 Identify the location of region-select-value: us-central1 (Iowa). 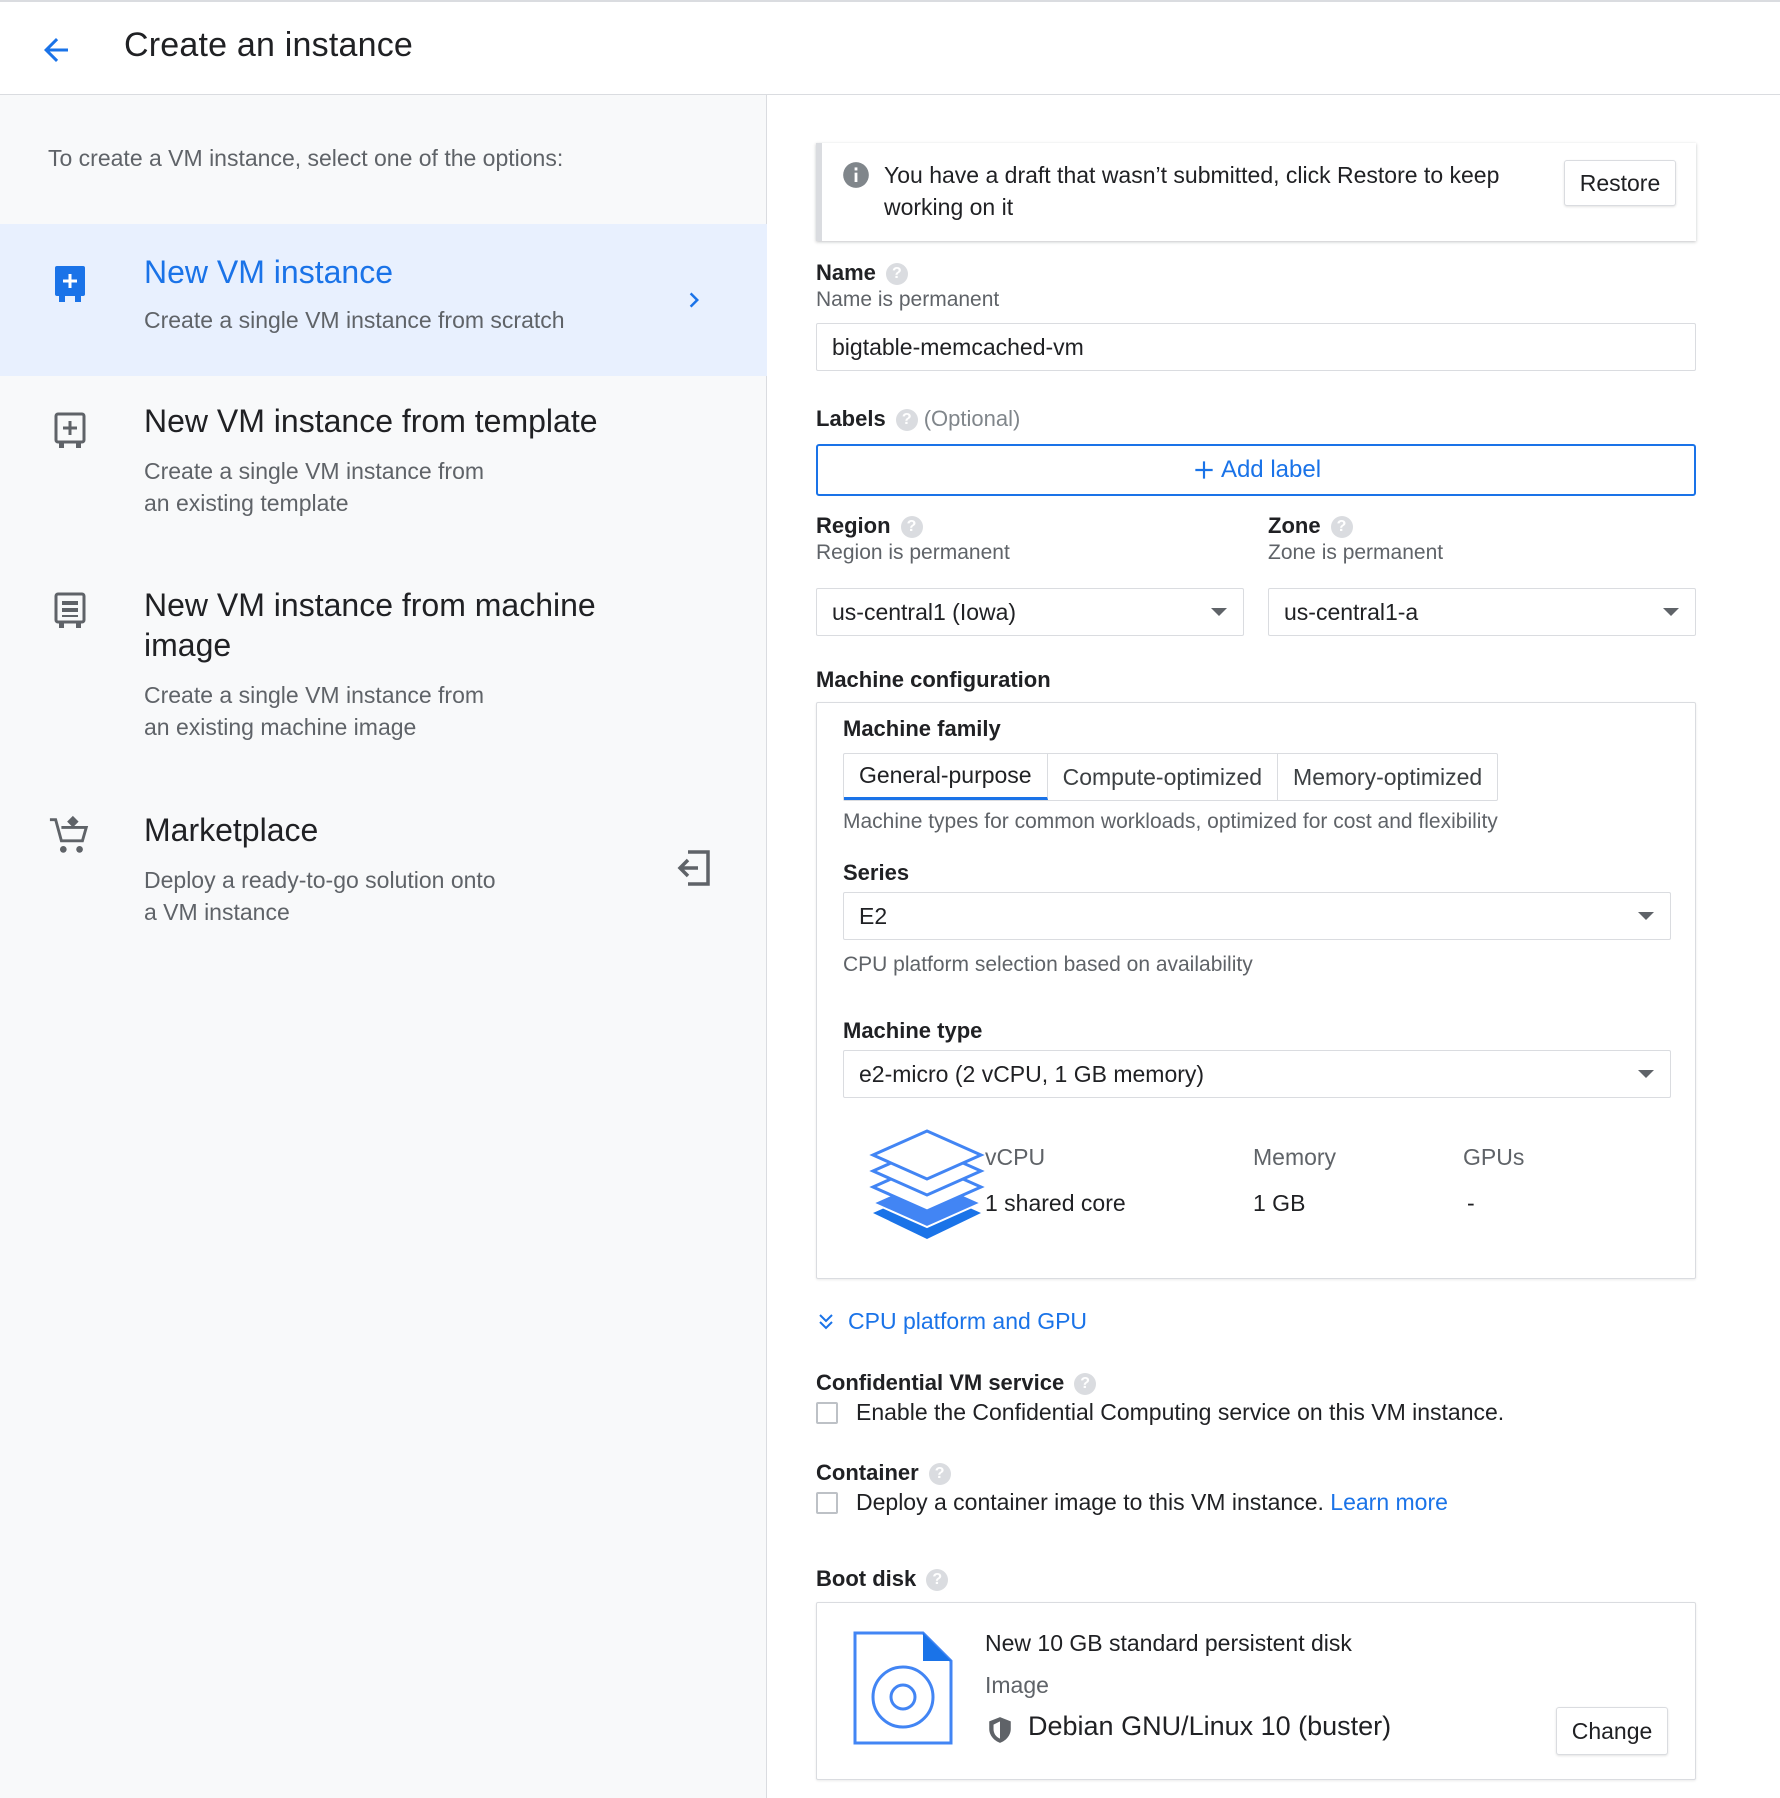
(924, 611).